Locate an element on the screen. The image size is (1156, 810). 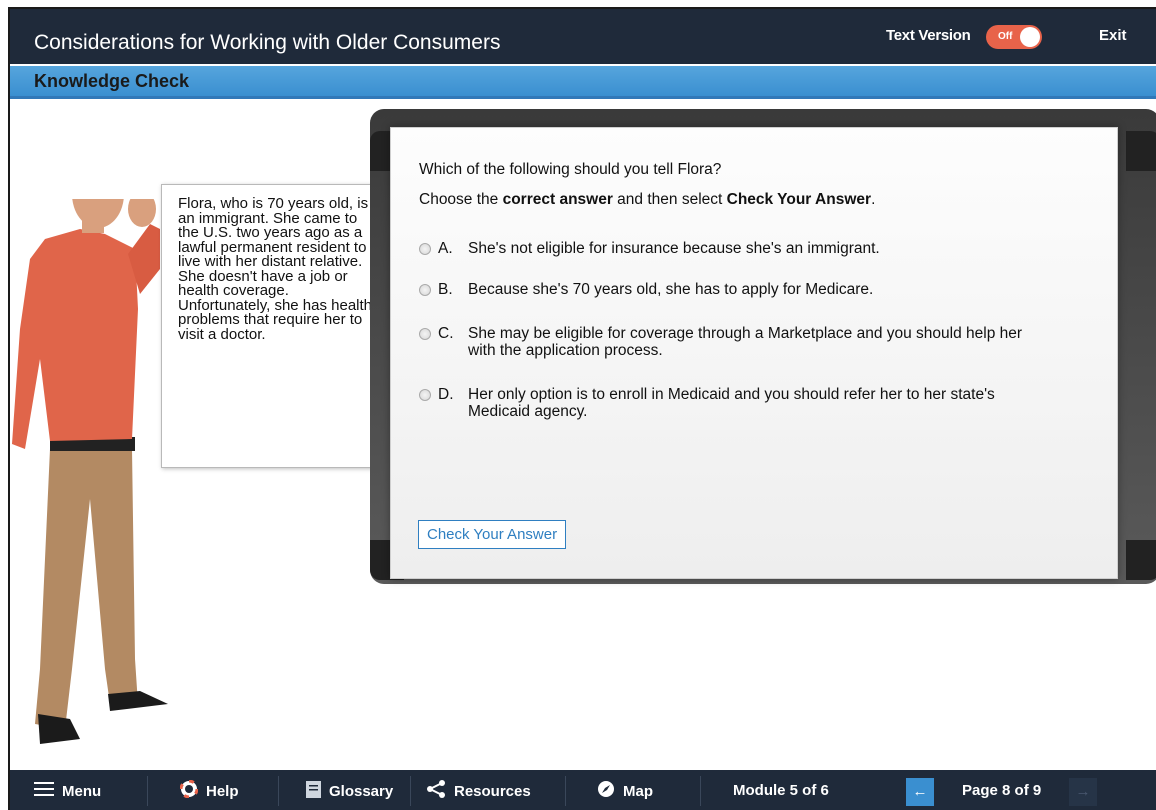
previous-page-button: ← is located at coordinates (920, 792).